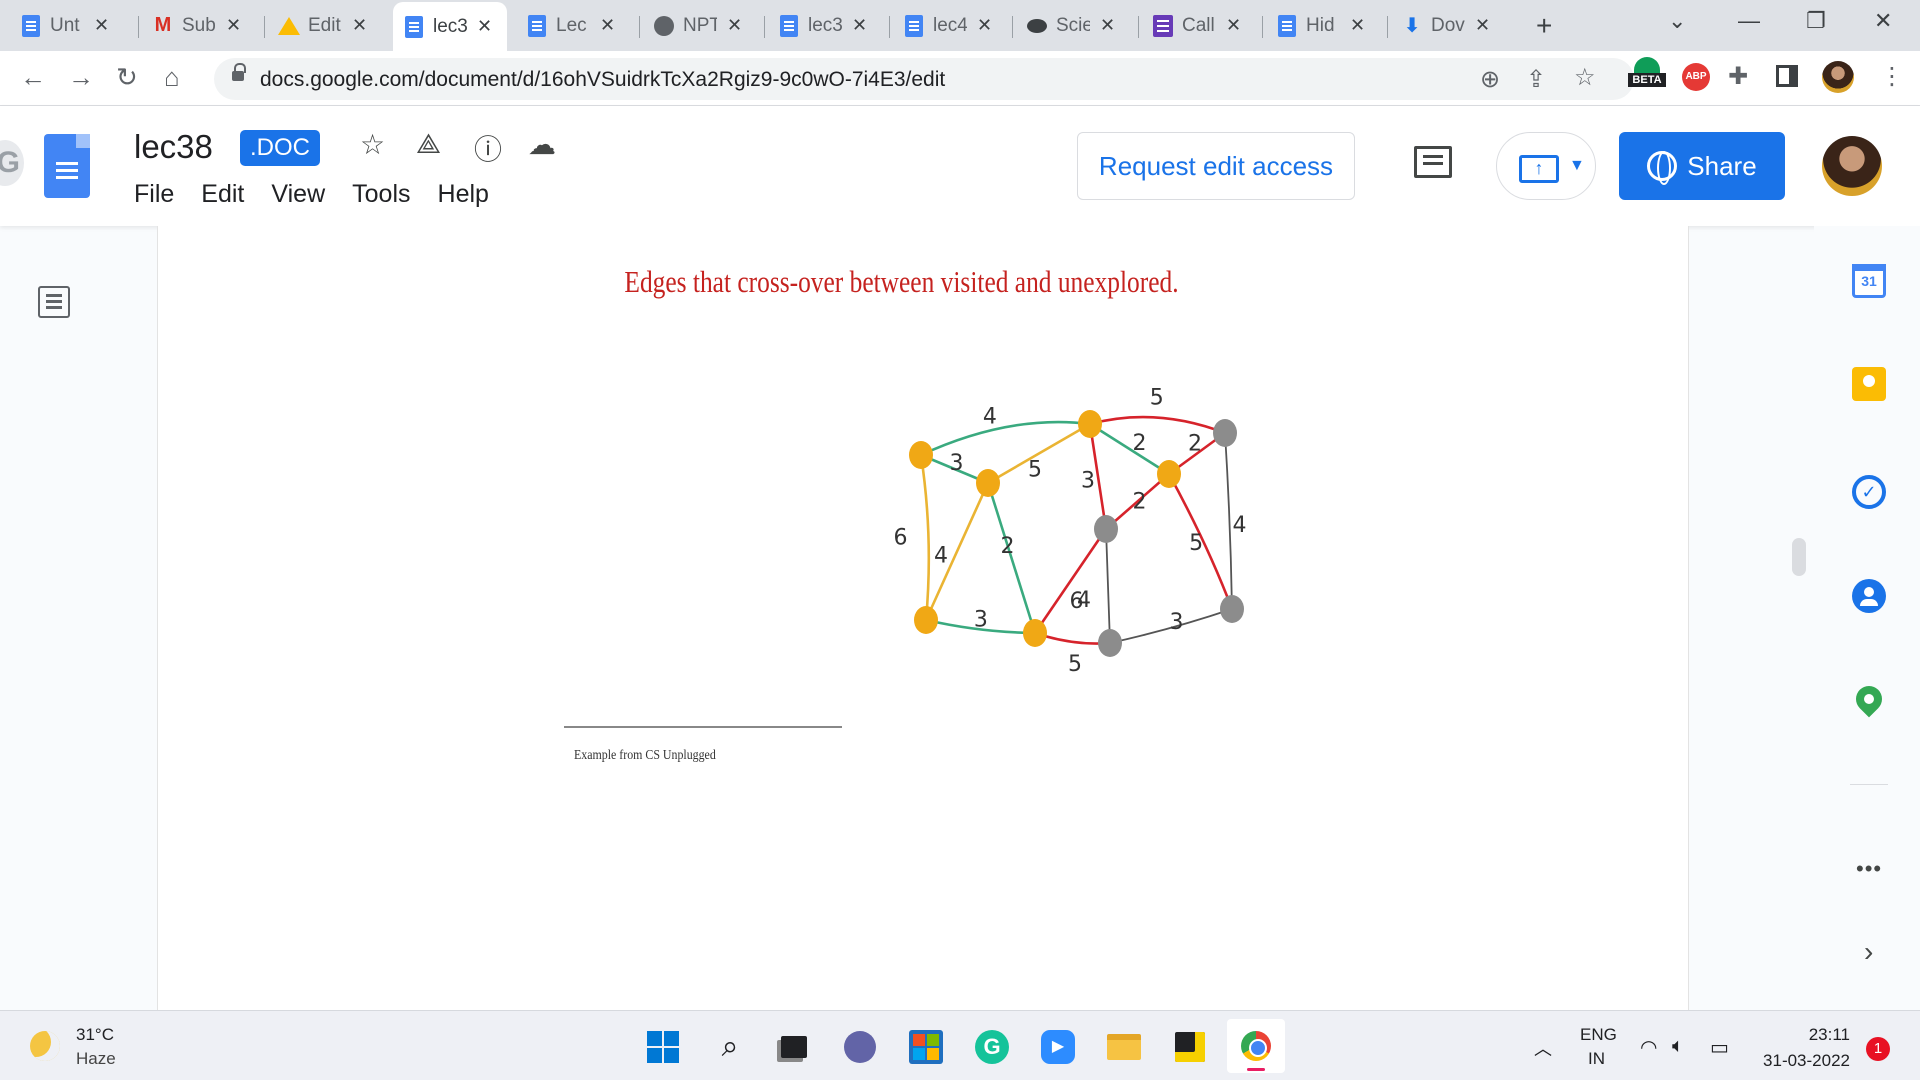 The width and height of the screenshot is (1920, 1080). Describe the element at coordinates (1190, 1047) in the screenshot. I see `sticky-notes-icon` at that location.